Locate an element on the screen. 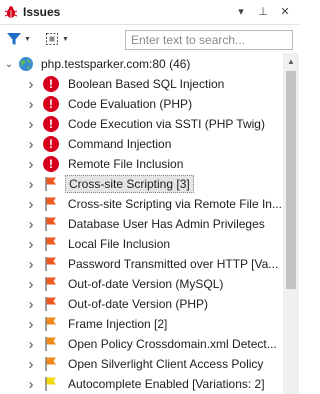  pin-icon: ⊥ is located at coordinates (263, 12).